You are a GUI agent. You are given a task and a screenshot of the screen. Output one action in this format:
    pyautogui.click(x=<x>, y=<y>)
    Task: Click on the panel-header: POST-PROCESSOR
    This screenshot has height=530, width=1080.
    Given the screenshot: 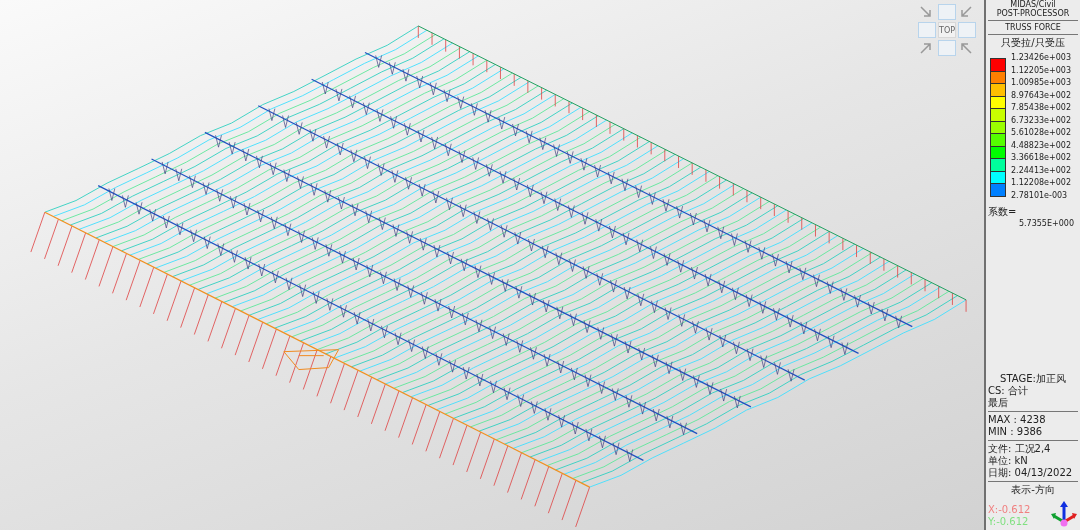 What is the action you would take?
    pyautogui.click(x=1033, y=13)
    